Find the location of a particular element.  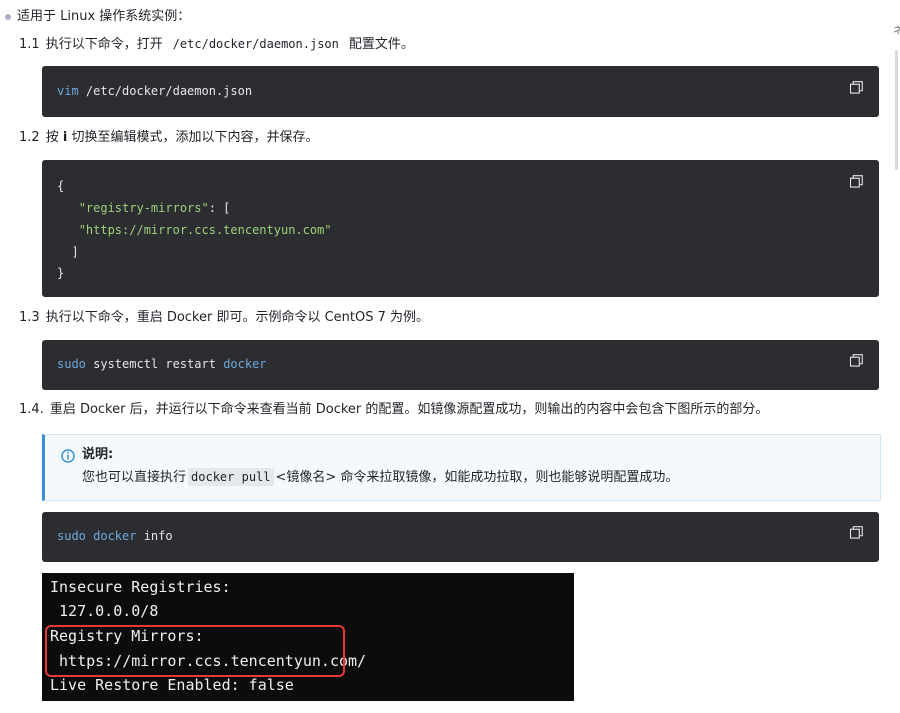

code-arg: /etc/docker/daemon.json is located at coordinates (165, 91).